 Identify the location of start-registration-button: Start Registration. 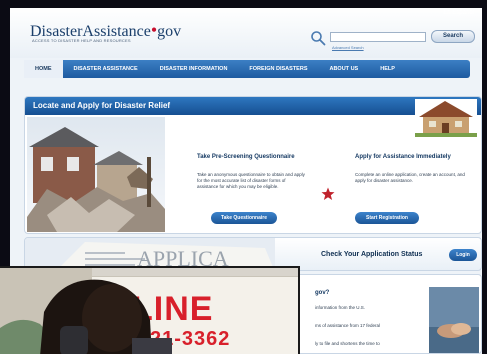
(387, 218).